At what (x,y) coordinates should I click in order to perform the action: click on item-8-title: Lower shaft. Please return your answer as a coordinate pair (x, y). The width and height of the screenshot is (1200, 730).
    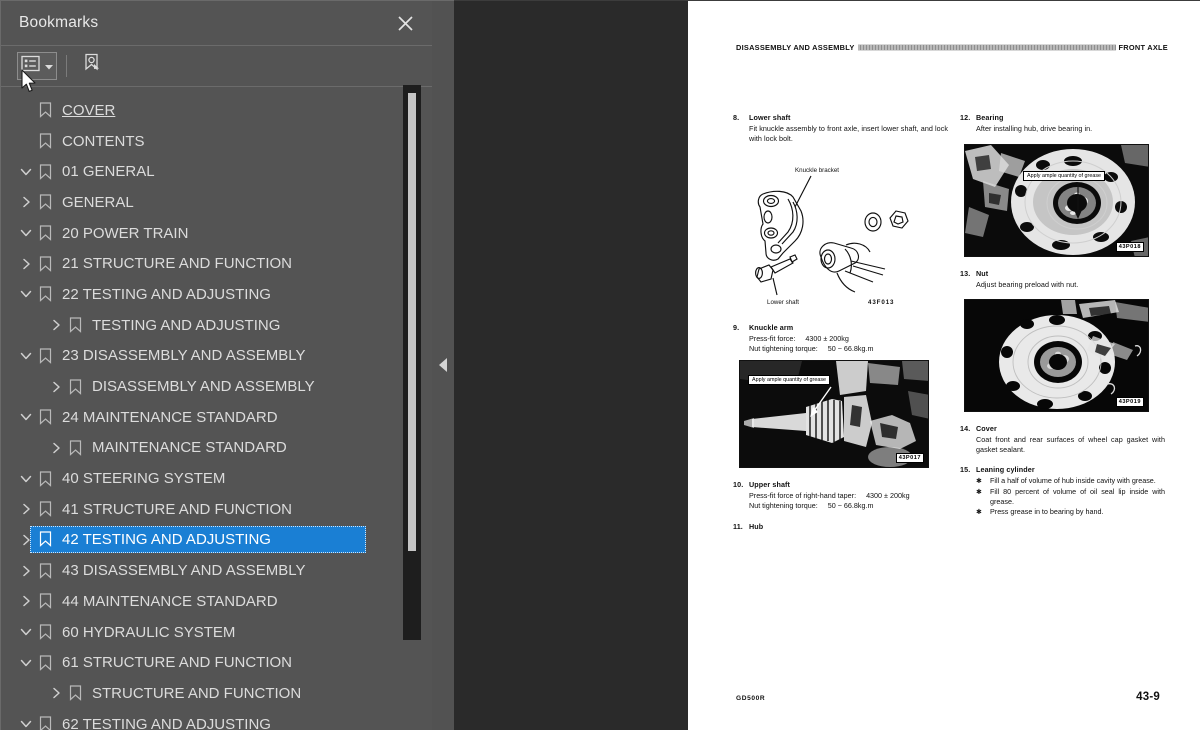
    Looking at the image, I should click on (770, 117).